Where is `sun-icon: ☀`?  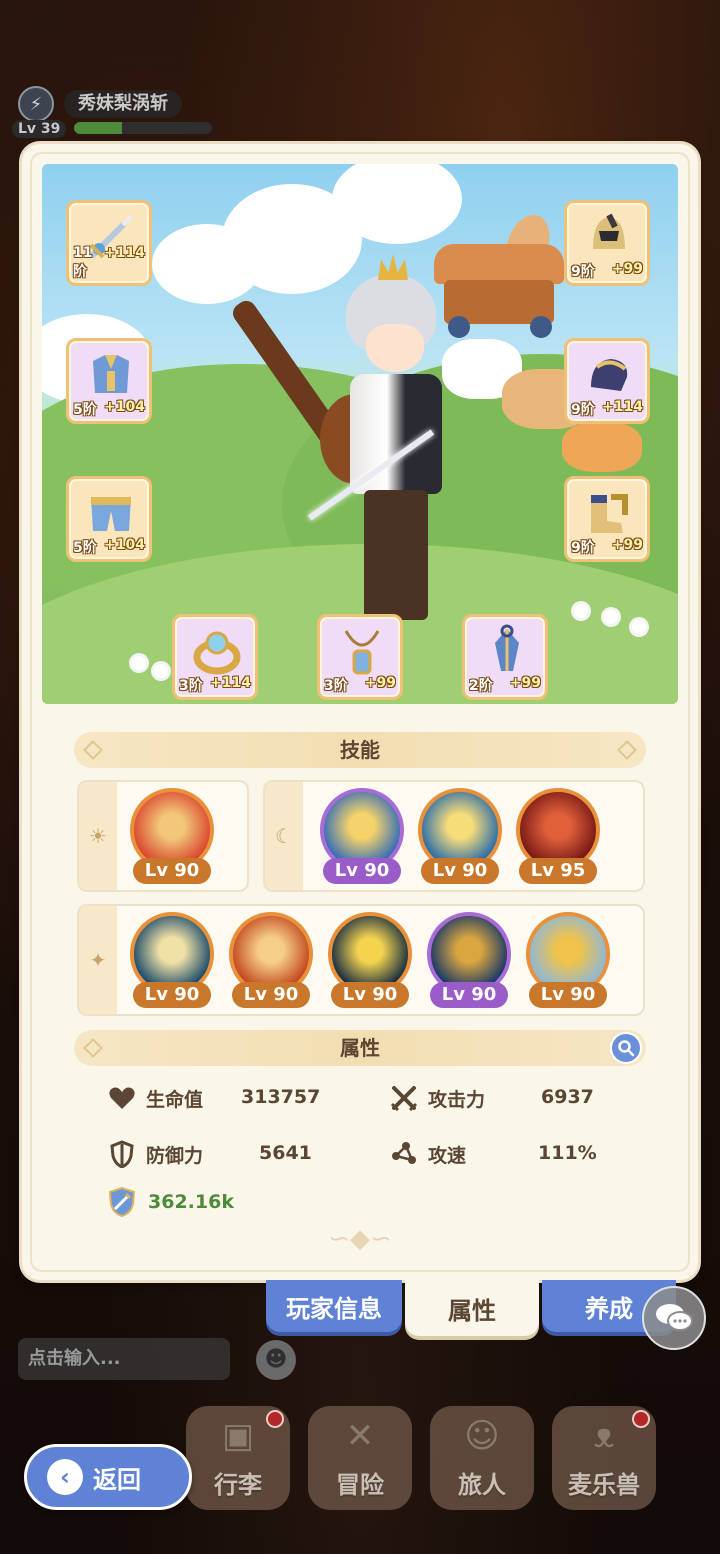 sun-icon: ☀ is located at coordinates (98, 836).